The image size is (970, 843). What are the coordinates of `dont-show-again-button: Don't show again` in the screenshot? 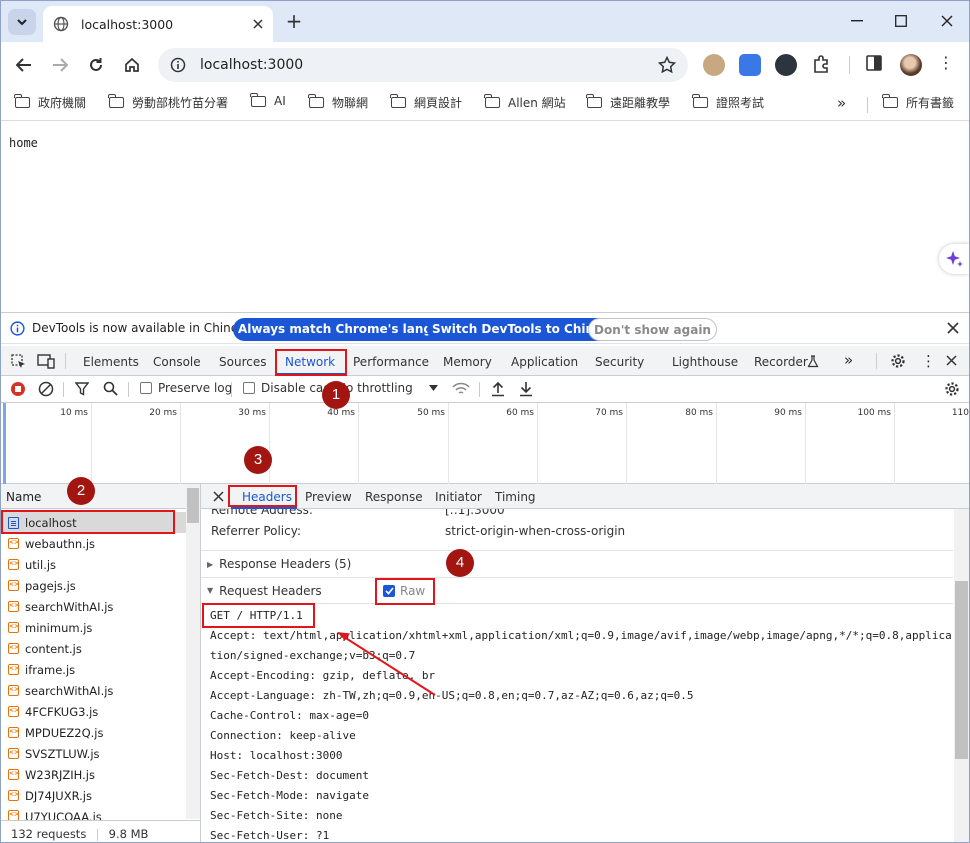 It's located at (652, 329).